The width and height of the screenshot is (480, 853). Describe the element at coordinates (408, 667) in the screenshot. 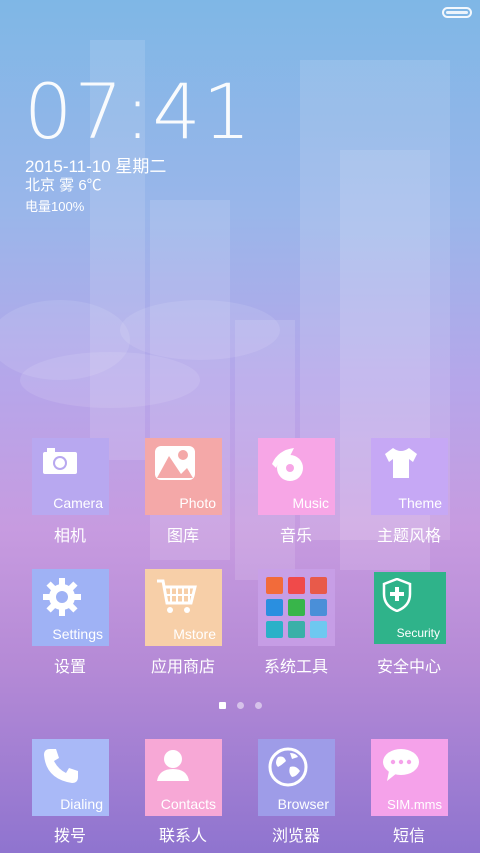

I see `security-app-name: 安全中心` at that location.